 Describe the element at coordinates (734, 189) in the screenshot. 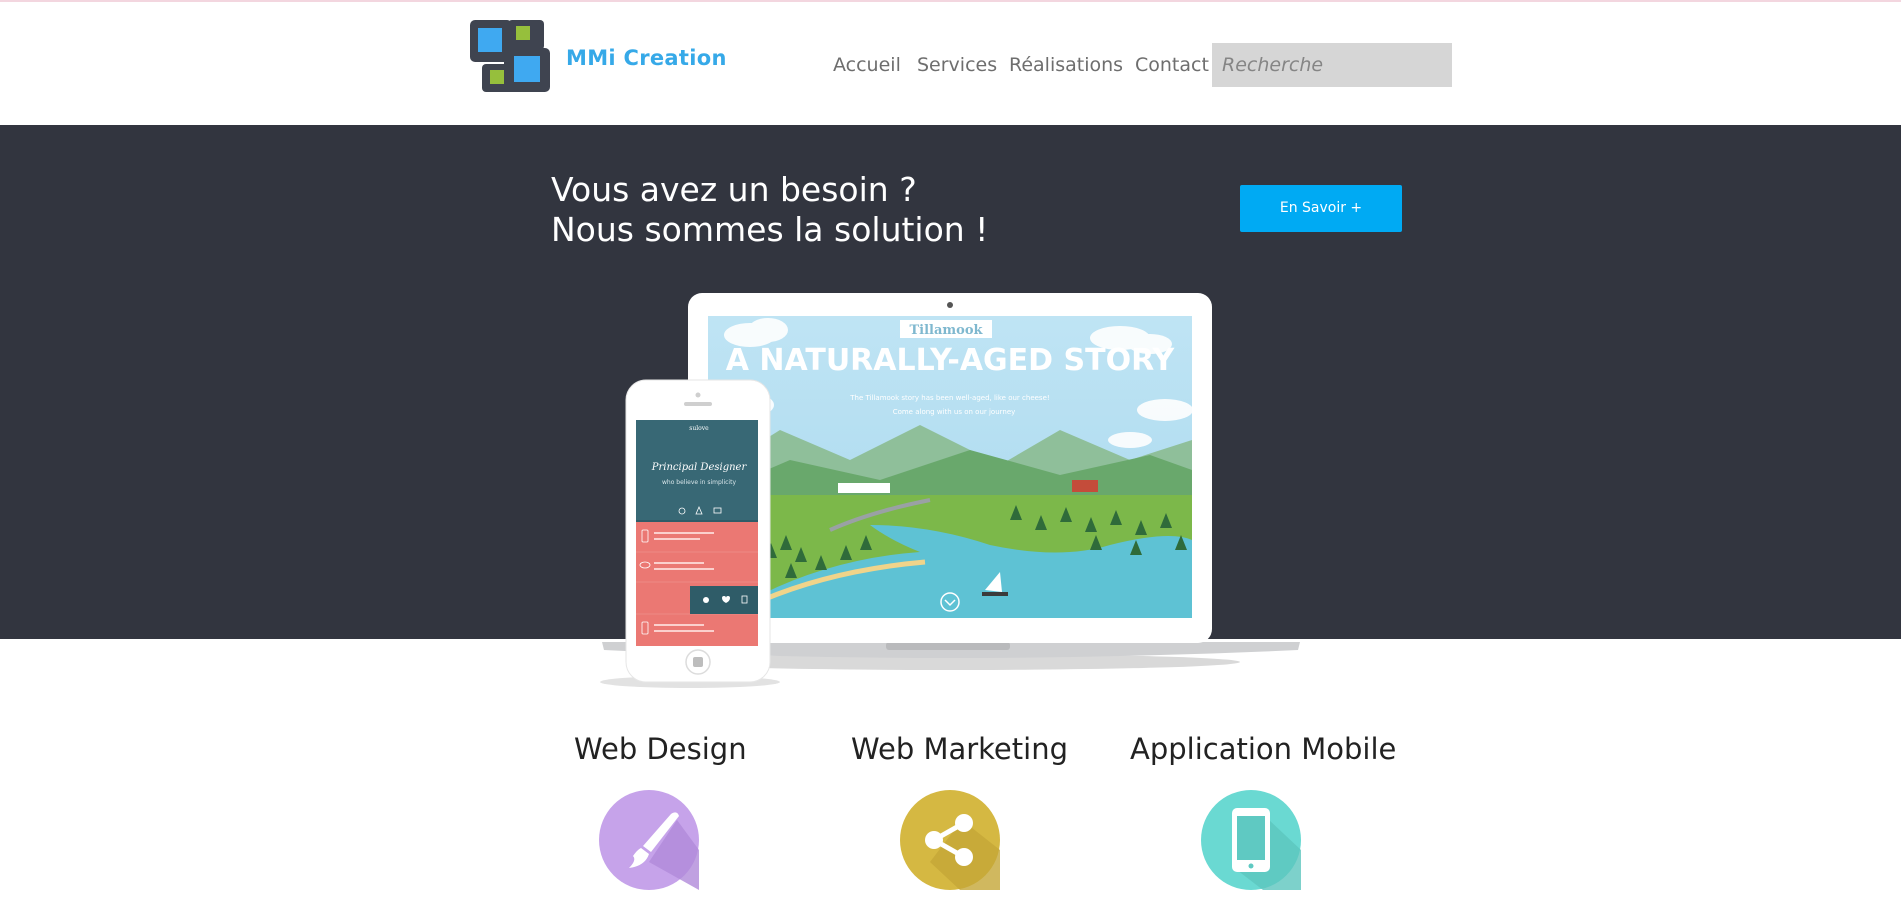

I see `hero-heading-line-1: Vous avez un besoin ?` at that location.